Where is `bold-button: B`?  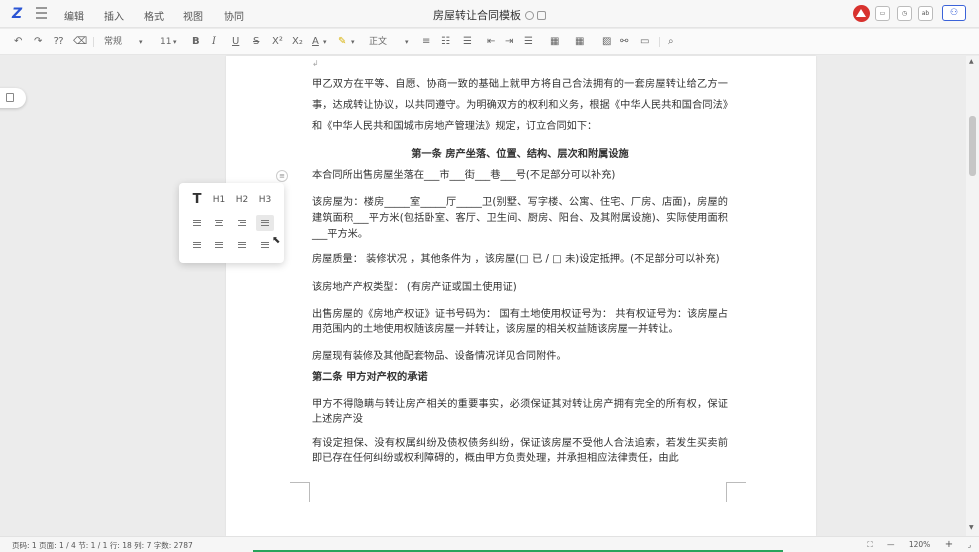 bold-button: B is located at coordinates (196, 42).